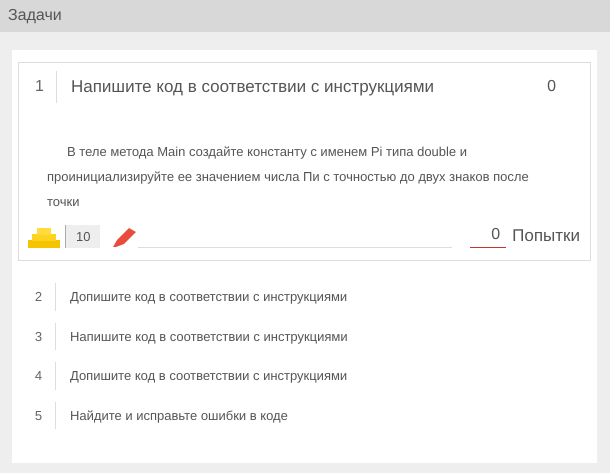  I want to click on task-number: 4, so click(41, 376).